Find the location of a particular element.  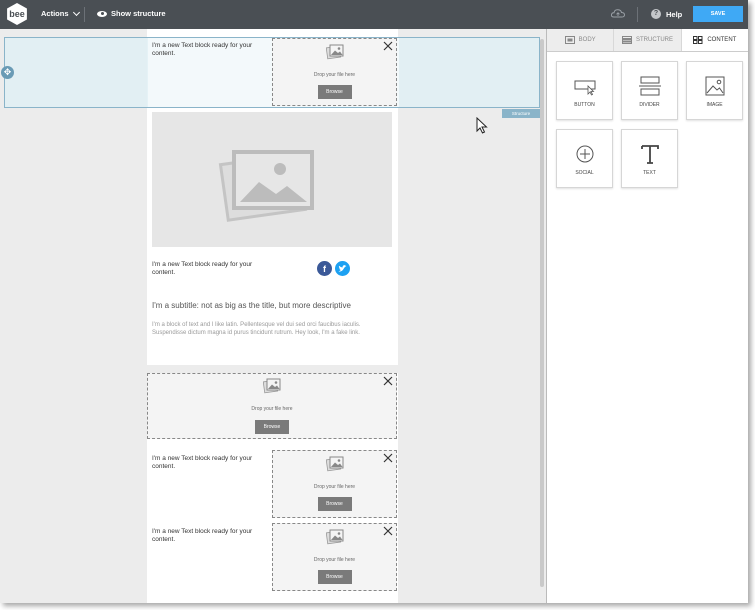

image-block is located at coordinates (272, 179).